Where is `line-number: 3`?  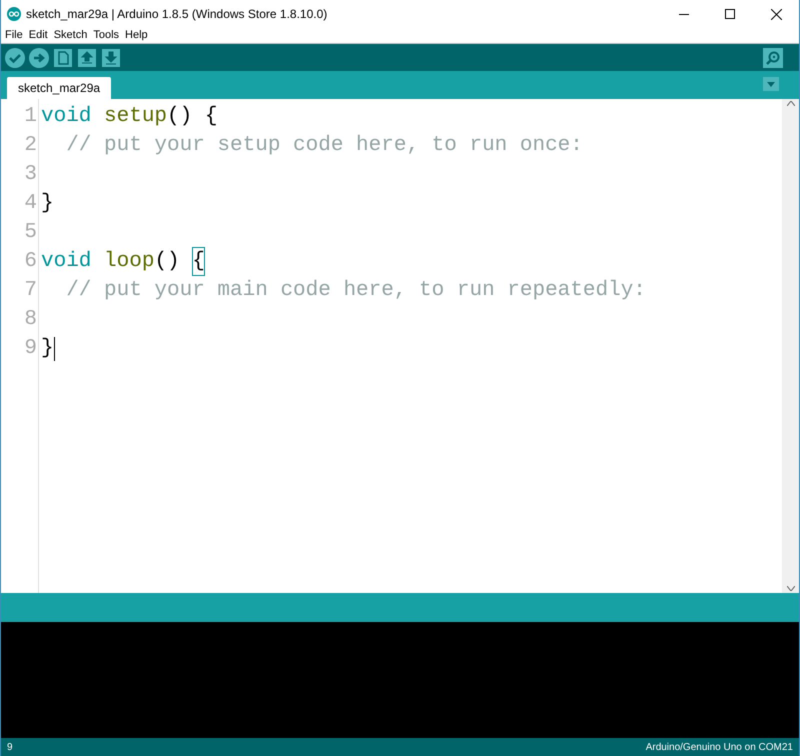
line-number: 3 is located at coordinates (30, 174).